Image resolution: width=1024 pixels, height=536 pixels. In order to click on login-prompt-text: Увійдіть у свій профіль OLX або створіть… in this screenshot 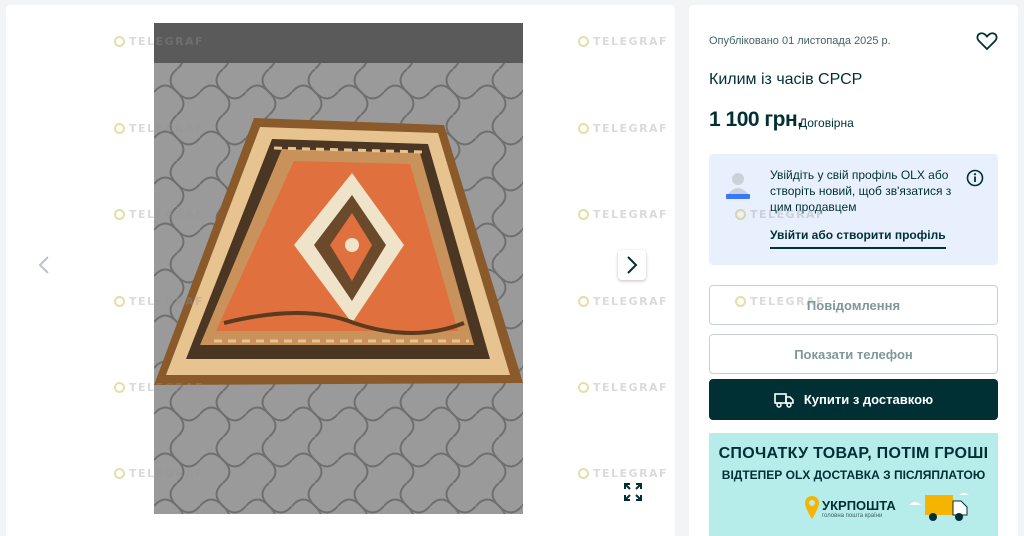, I will do `click(861, 191)`.